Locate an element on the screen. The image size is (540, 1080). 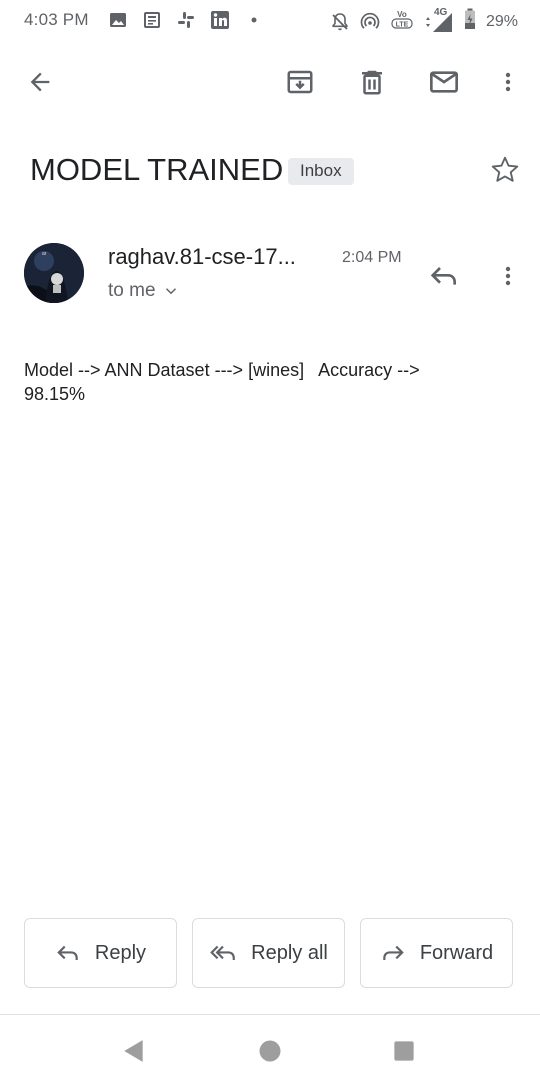
svg-text: Vo is located at coordinates (402, 14).